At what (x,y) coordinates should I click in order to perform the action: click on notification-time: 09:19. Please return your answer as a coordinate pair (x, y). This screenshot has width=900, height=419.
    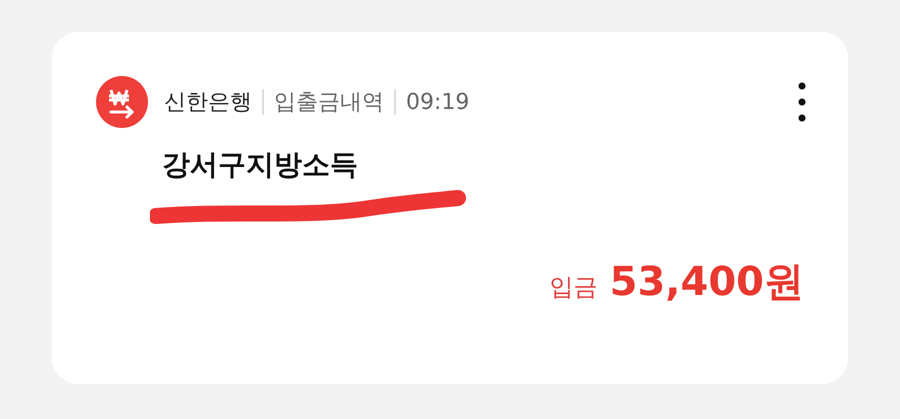
    Looking at the image, I should click on (438, 102).